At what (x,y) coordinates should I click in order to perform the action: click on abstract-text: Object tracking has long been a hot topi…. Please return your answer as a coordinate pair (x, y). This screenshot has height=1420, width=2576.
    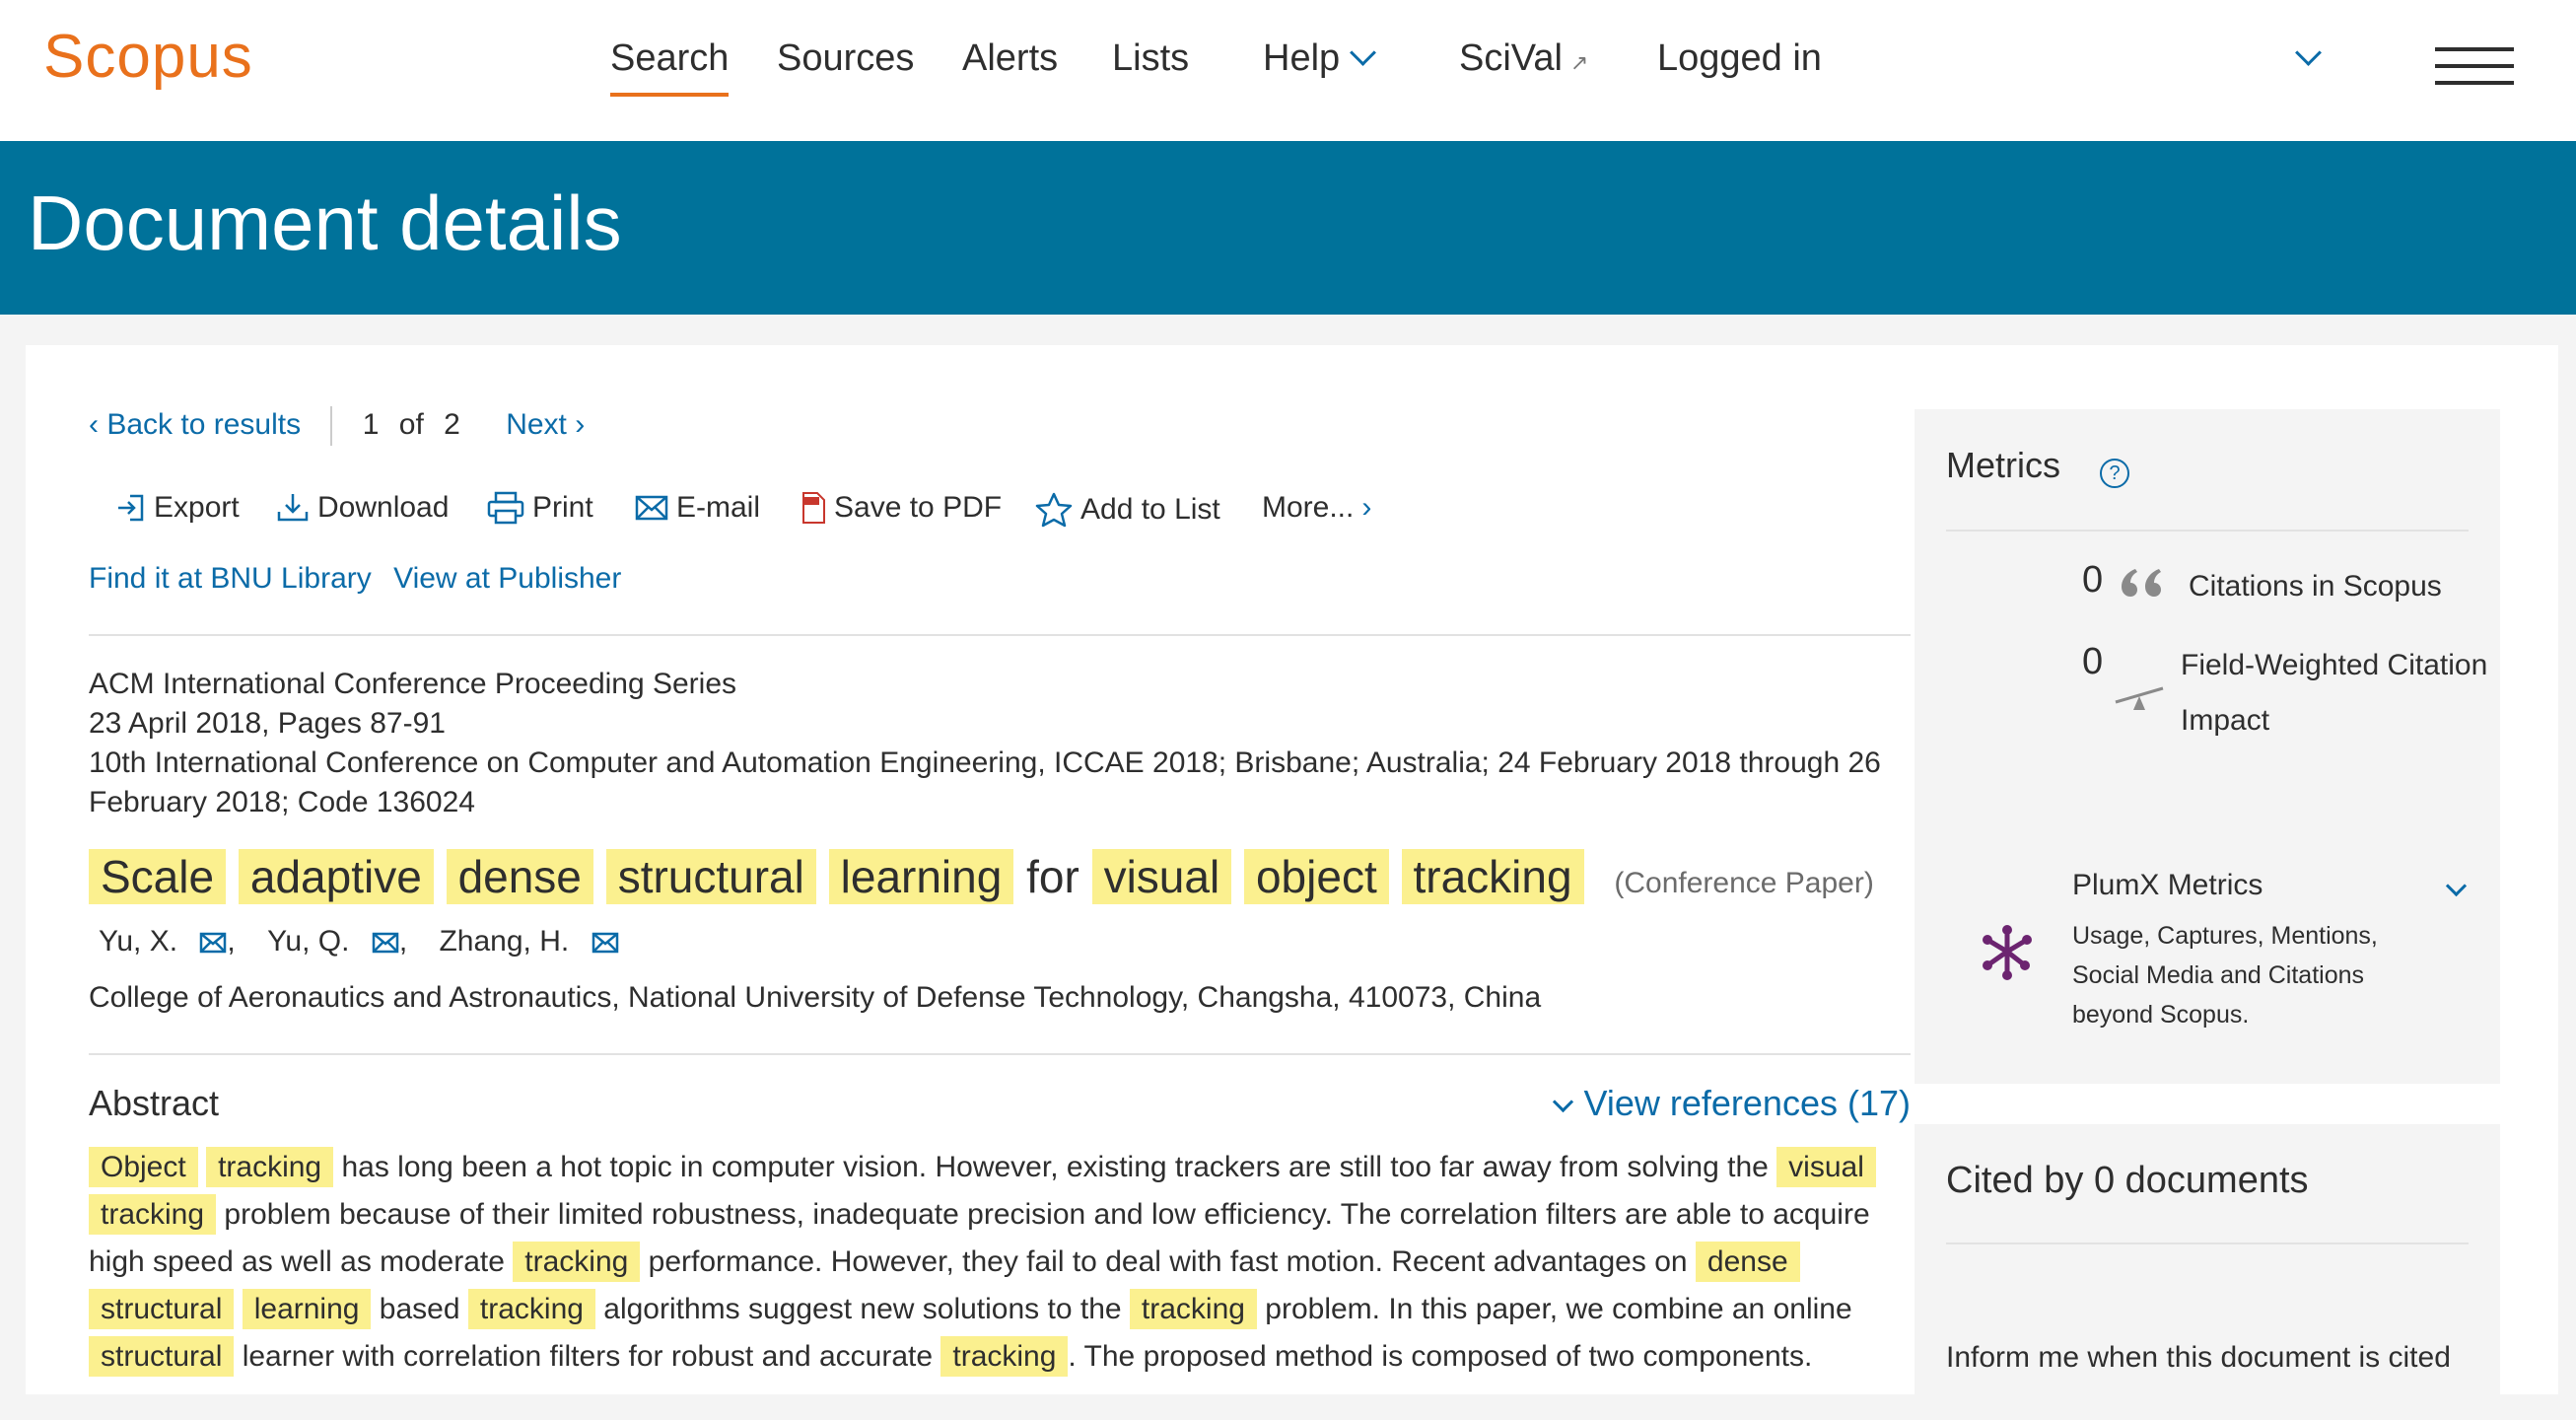
    Looking at the image, I should click on (1000, 1262).